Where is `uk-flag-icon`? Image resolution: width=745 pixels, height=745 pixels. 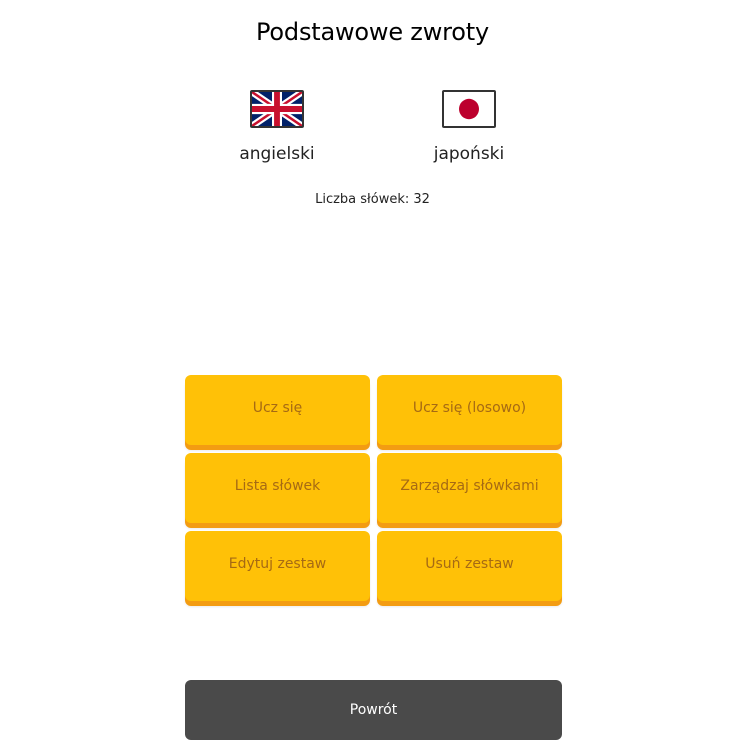 uk-flag-icon is located at coordinates (277, 109).